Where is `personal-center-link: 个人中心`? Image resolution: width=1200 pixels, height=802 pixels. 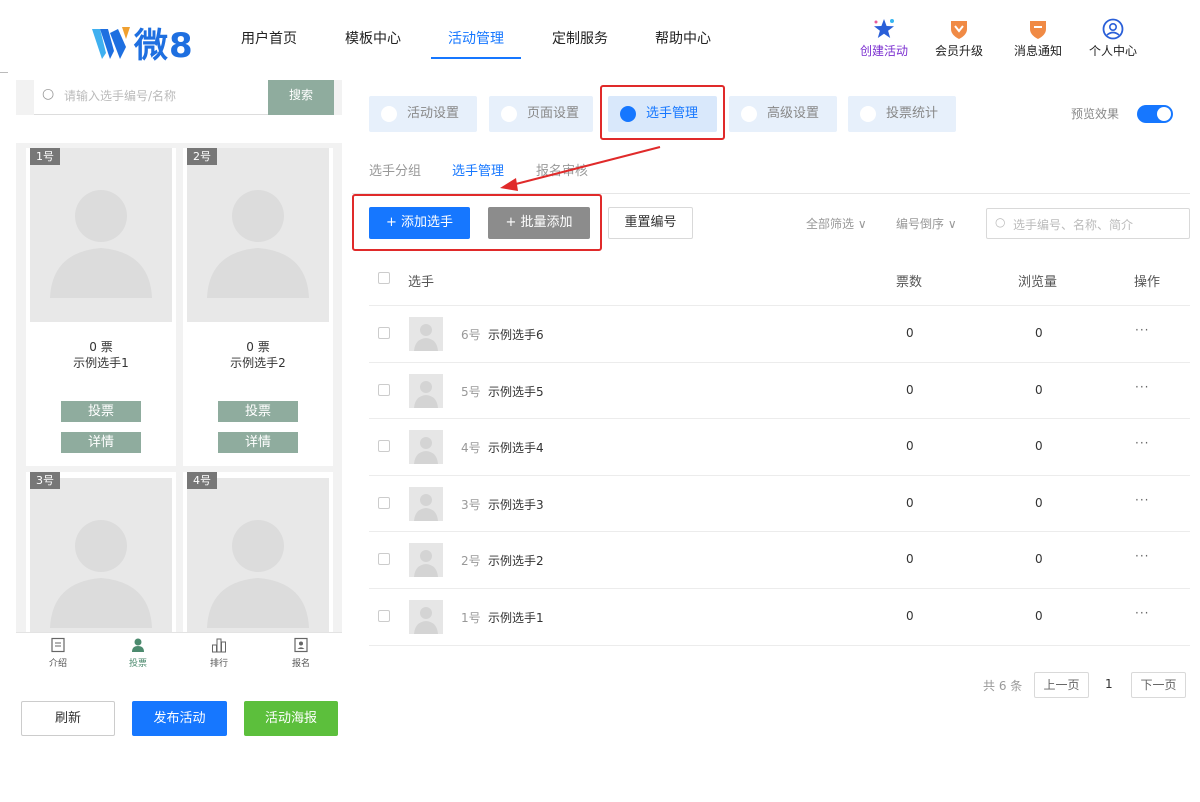
personal-center-link: 个人中心 is located at coordinates (1113, 38).